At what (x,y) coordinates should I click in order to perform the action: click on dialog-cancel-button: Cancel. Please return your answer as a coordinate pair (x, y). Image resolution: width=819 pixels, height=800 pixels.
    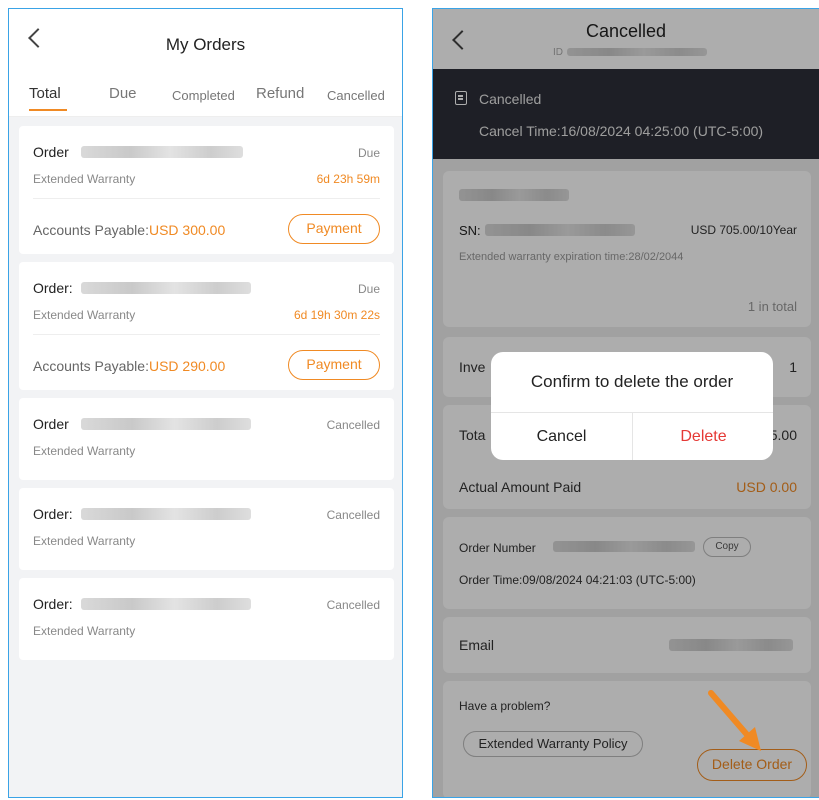
    Looking at the image, I should click on (561, 436).